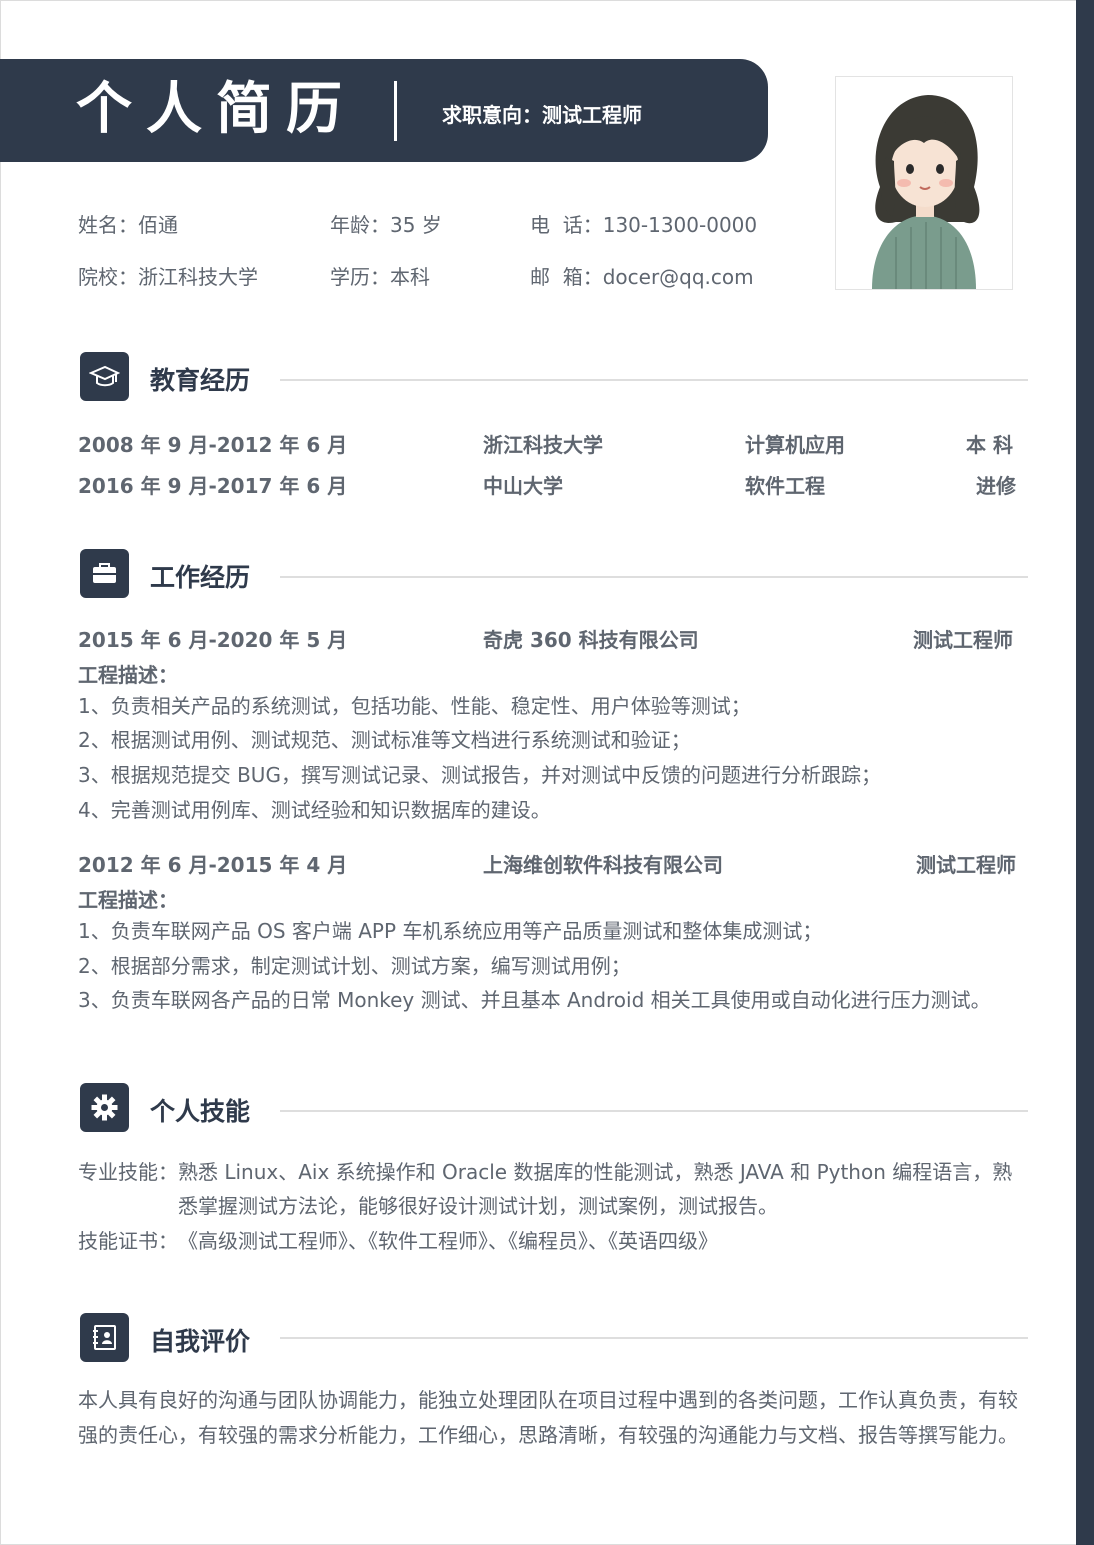 The width and height of the screenshot is (1094, 1545). Describe the element at coordinates (213, 640) in the screenshot. I see `job-period: 2015 年 6 月-2020 年 5 月` at that location.